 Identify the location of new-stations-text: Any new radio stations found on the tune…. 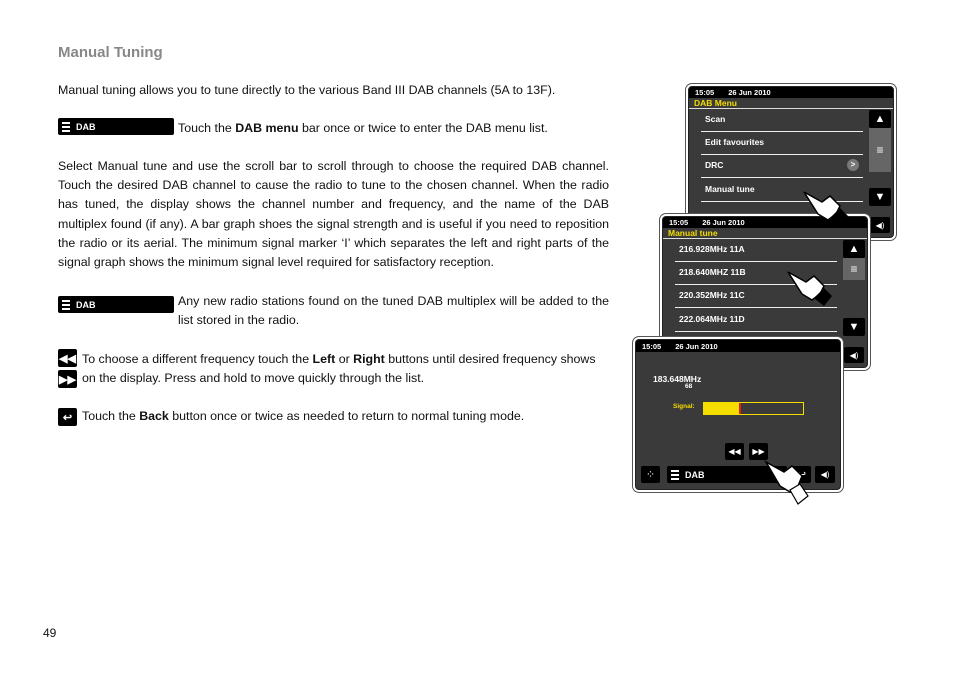
(393, 311).